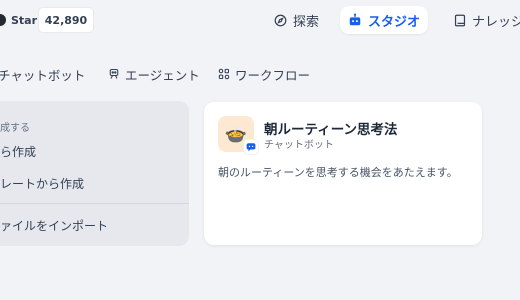 This screenshot has height=300, width=520. What do you see at coordinates (273, 75) in the screenshot?
I see `tab-workflow-label: ワークフロー` at bounding box center [273, 75].